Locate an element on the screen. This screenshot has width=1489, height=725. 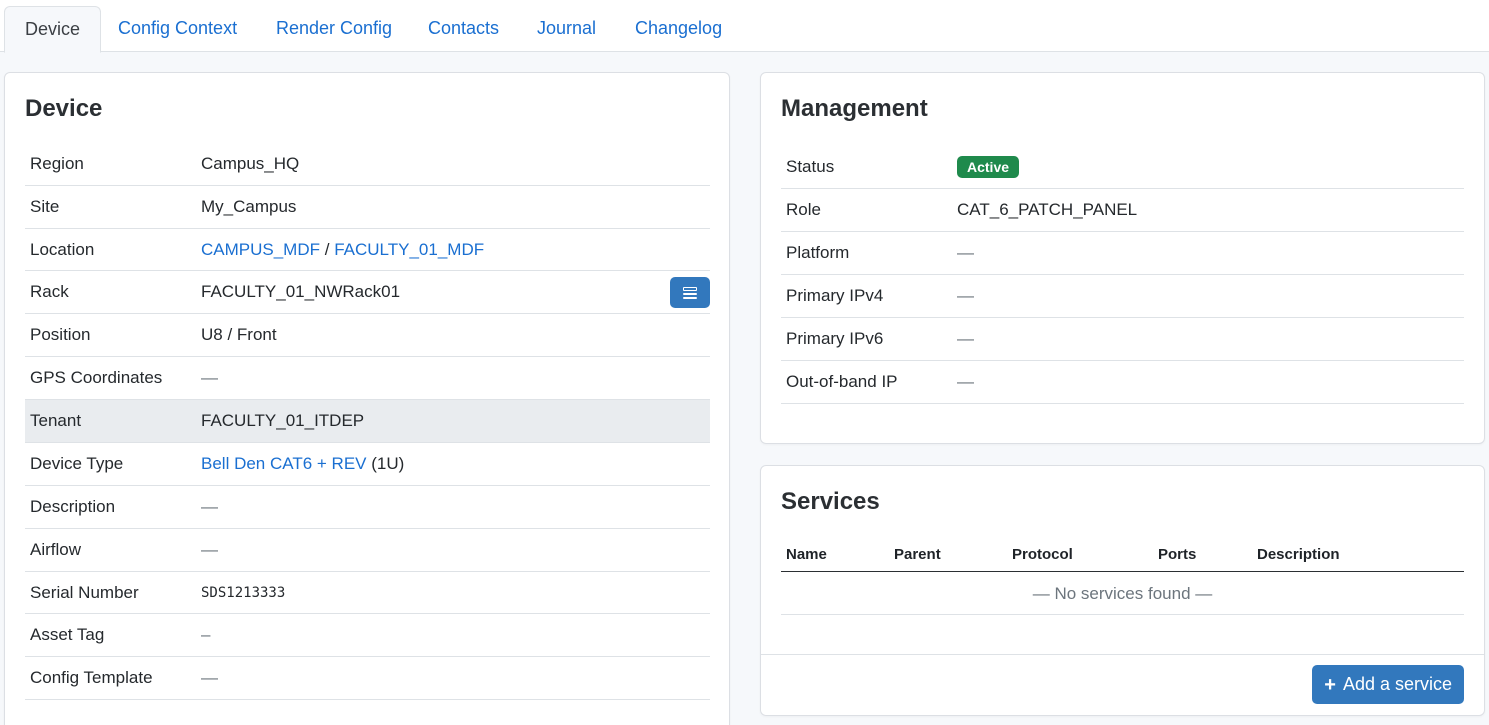
tab-device: Device is located at coordinates (53, 29).